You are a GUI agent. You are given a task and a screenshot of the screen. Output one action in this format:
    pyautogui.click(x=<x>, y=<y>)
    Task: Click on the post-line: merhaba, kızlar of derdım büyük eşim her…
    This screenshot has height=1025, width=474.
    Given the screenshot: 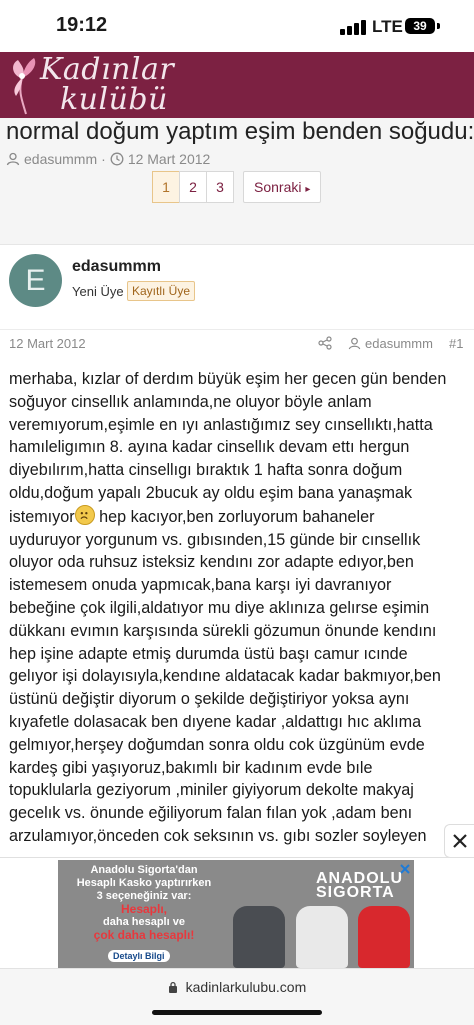 What is the action you would take?
    pyautogui.click(x=228, y=379)
    